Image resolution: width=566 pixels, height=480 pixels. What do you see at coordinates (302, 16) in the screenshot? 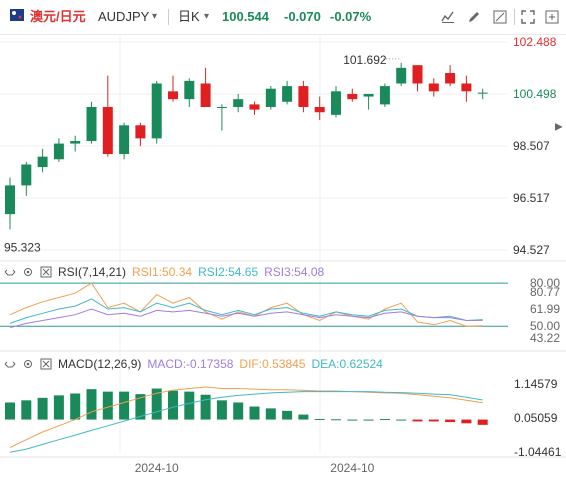
I see `price-change: -0.070` at bounding box center [302, 16].